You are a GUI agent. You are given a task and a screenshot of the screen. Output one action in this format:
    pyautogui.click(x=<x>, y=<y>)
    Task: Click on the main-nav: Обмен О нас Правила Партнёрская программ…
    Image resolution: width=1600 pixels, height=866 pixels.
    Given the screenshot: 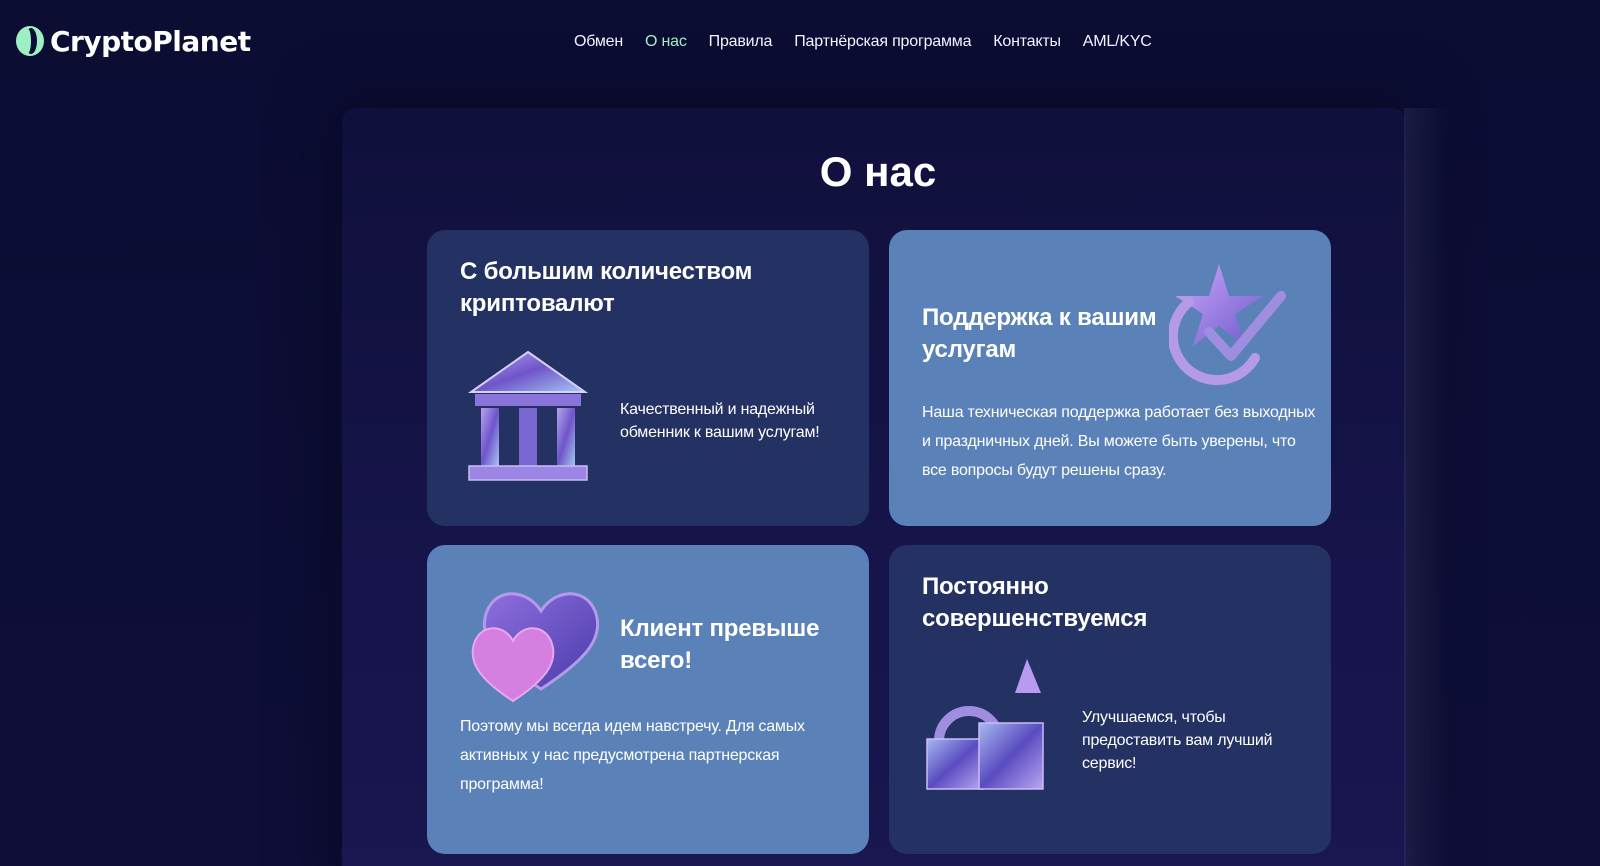 What is the action you would take?
    pyautogui.click(x=863, y=42)
    